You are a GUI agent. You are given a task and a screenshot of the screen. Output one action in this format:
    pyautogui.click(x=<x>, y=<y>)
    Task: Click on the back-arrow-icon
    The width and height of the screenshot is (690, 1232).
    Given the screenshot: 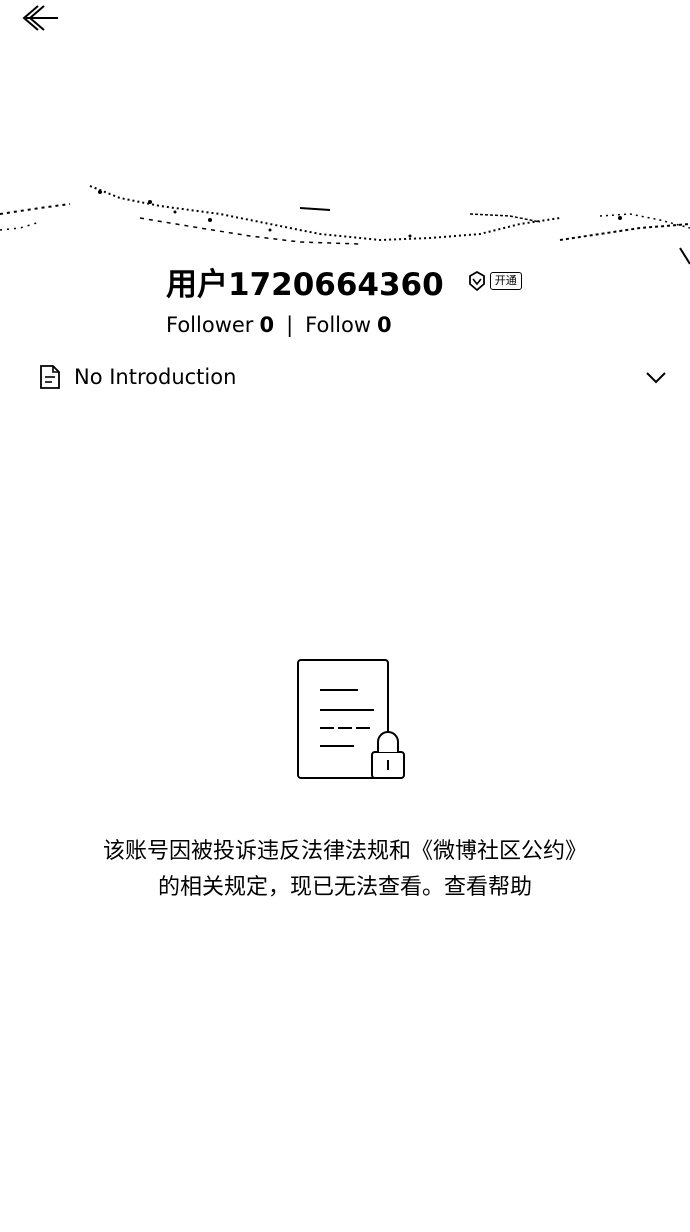 What is the action you would take?
    pyautogui.click(x=40, y=18)
    